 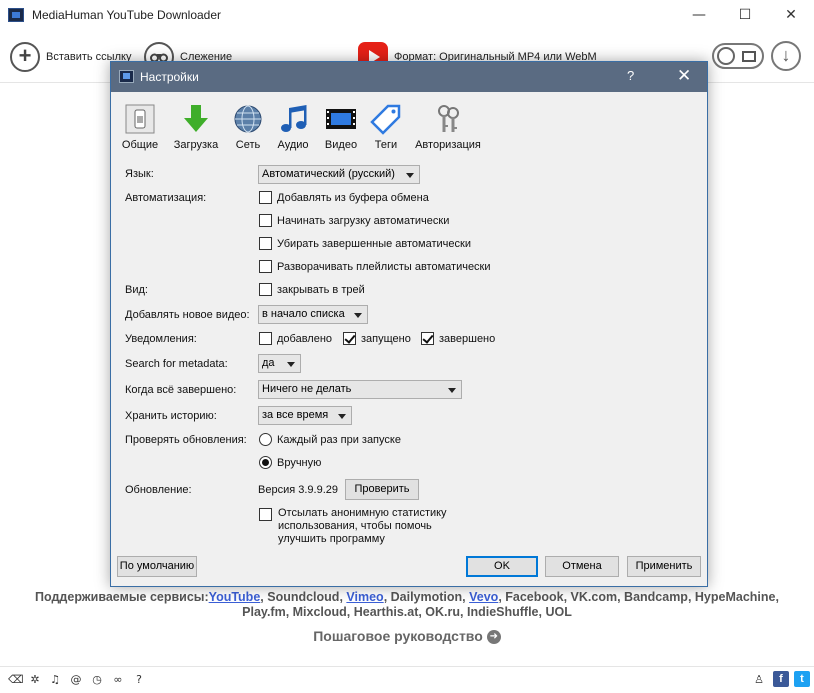 I want to click on notify-started-checkbox: запущено, so click(x=377, y=338).